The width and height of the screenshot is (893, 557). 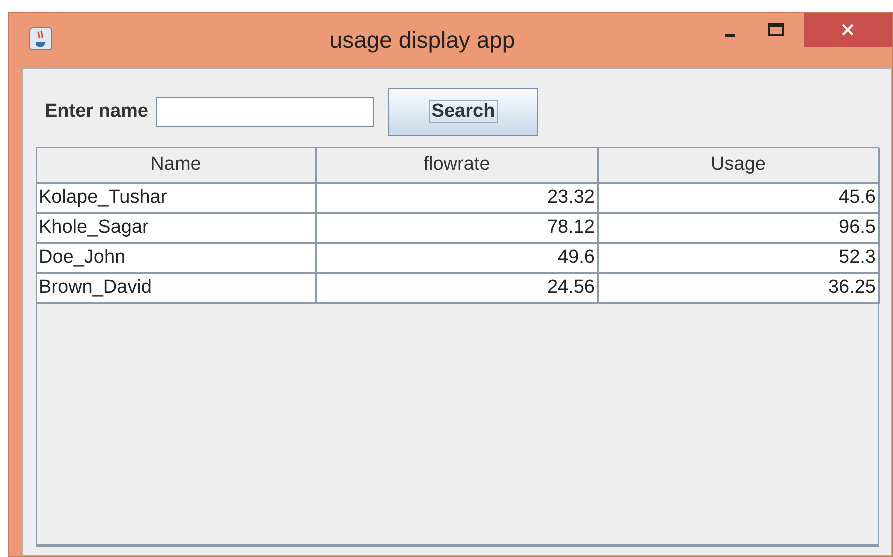 What do you see at coordinates (739, 166) in the screenshot?
I see `column-header: Usage` at bounding box center [739, 166].